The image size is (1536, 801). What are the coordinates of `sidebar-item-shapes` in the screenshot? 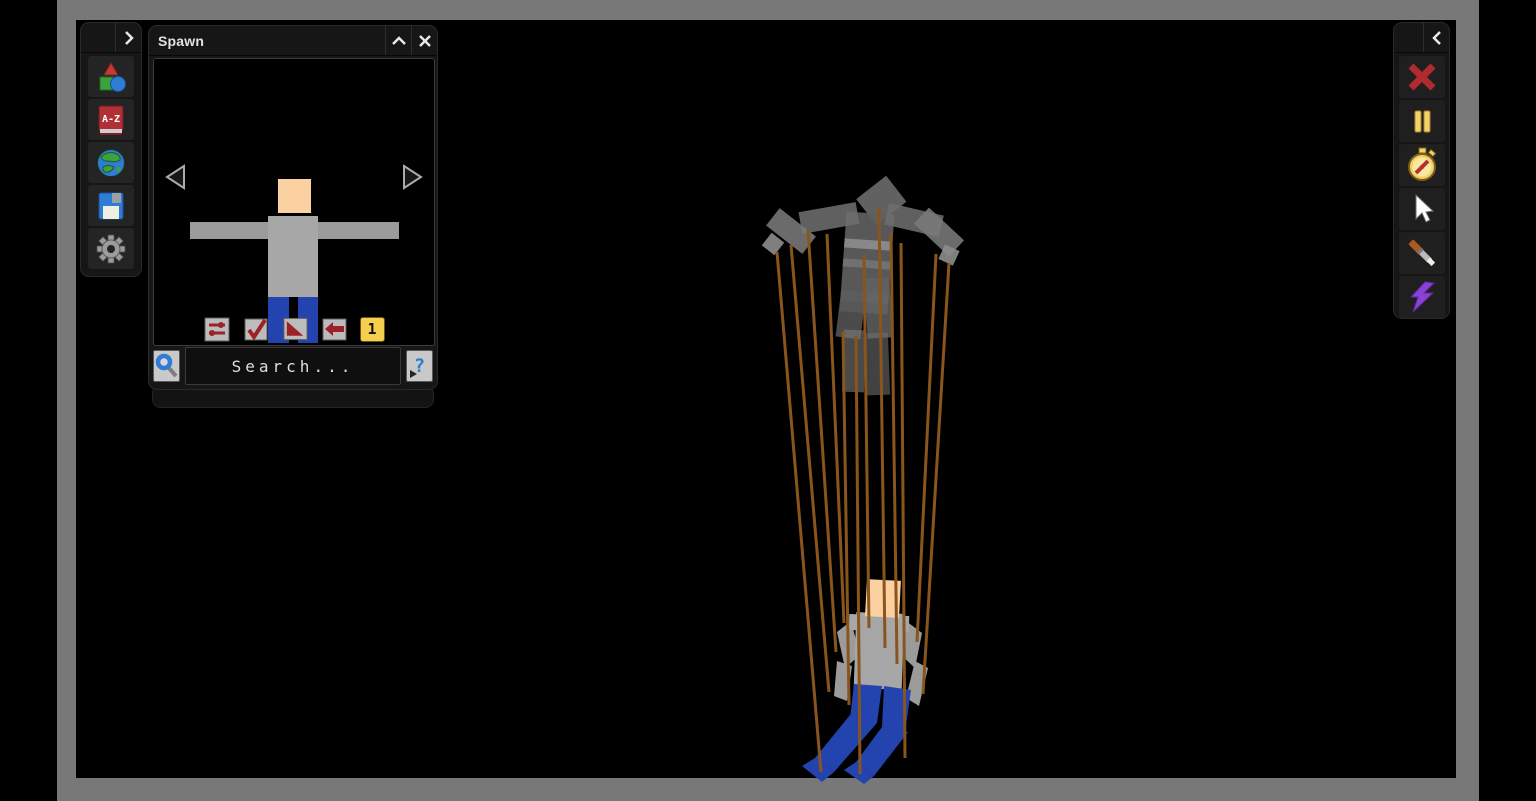 It's located at (111, 76).